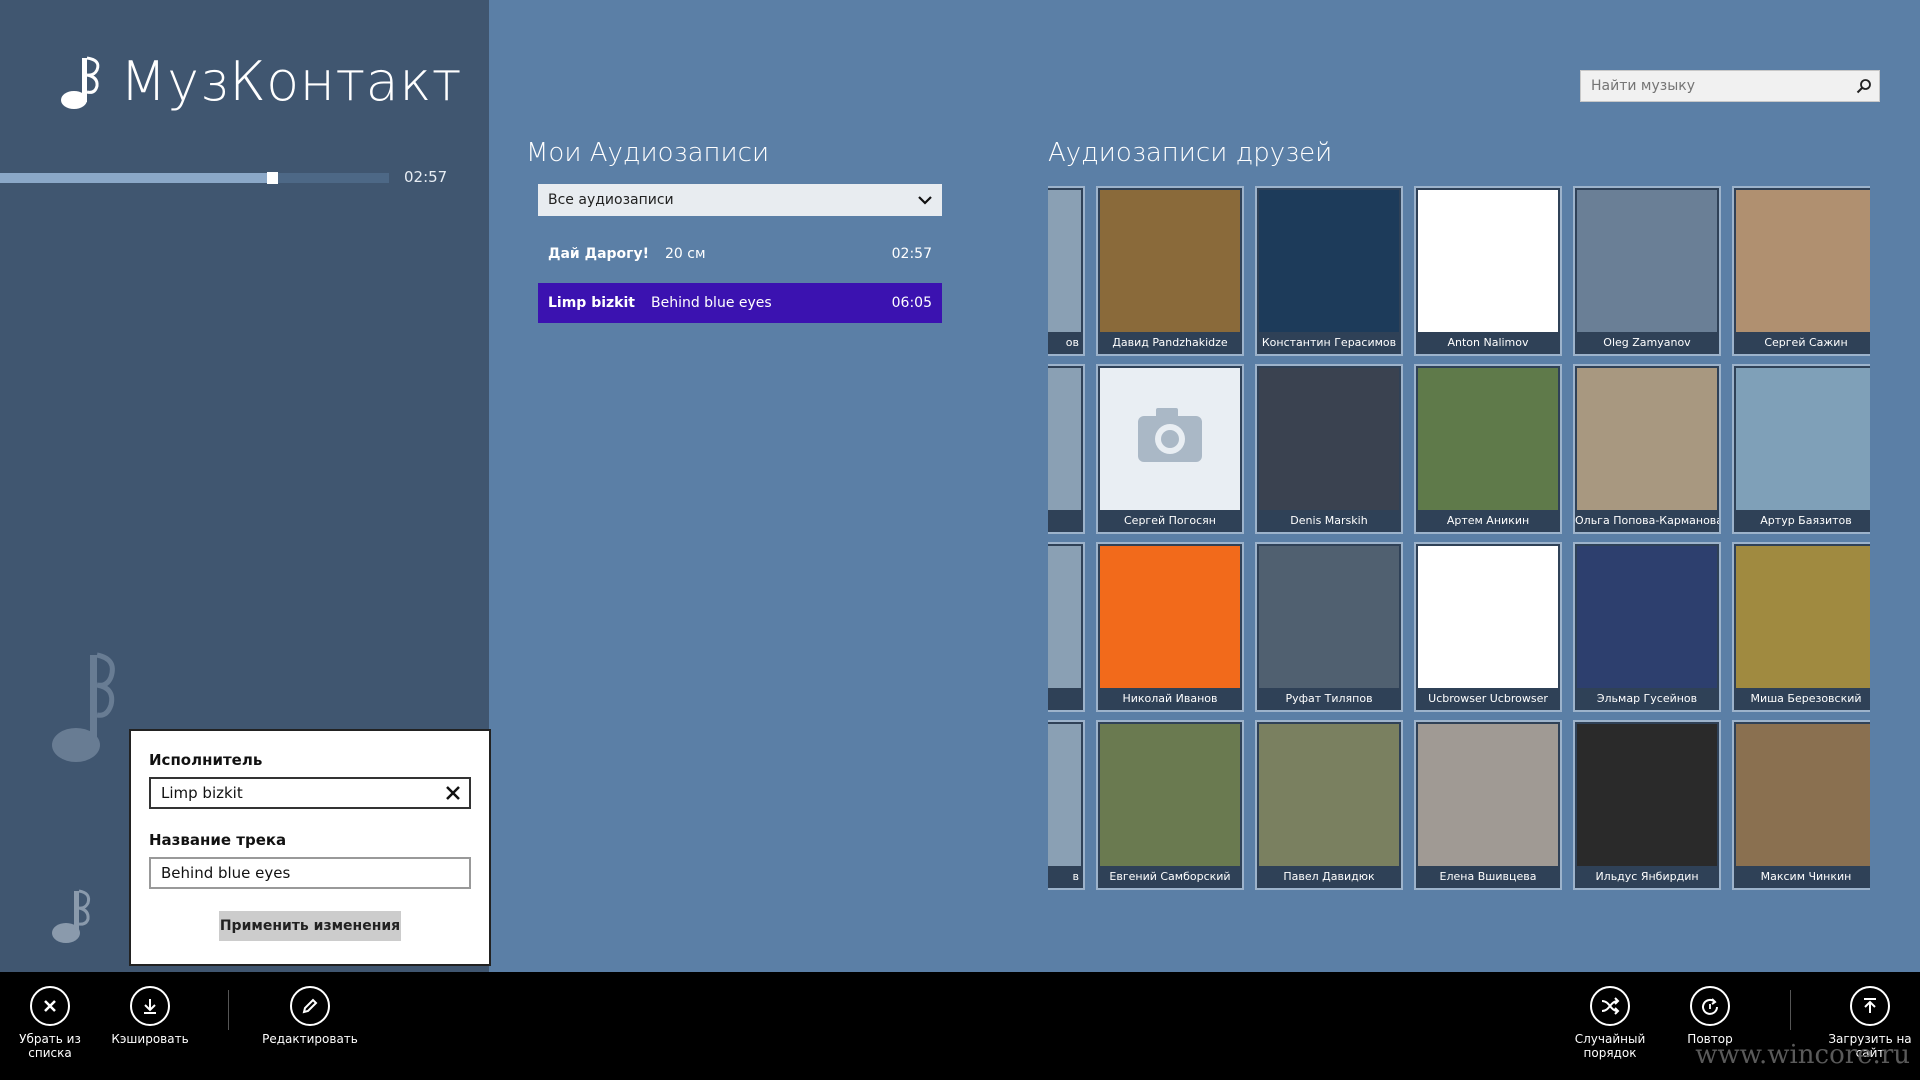 This screenshot has height=1080, width=1920. Describe the element at coordinates (1488, 271) in the screenshot. I see `friend-tile: Anton Nalimov` at that location.